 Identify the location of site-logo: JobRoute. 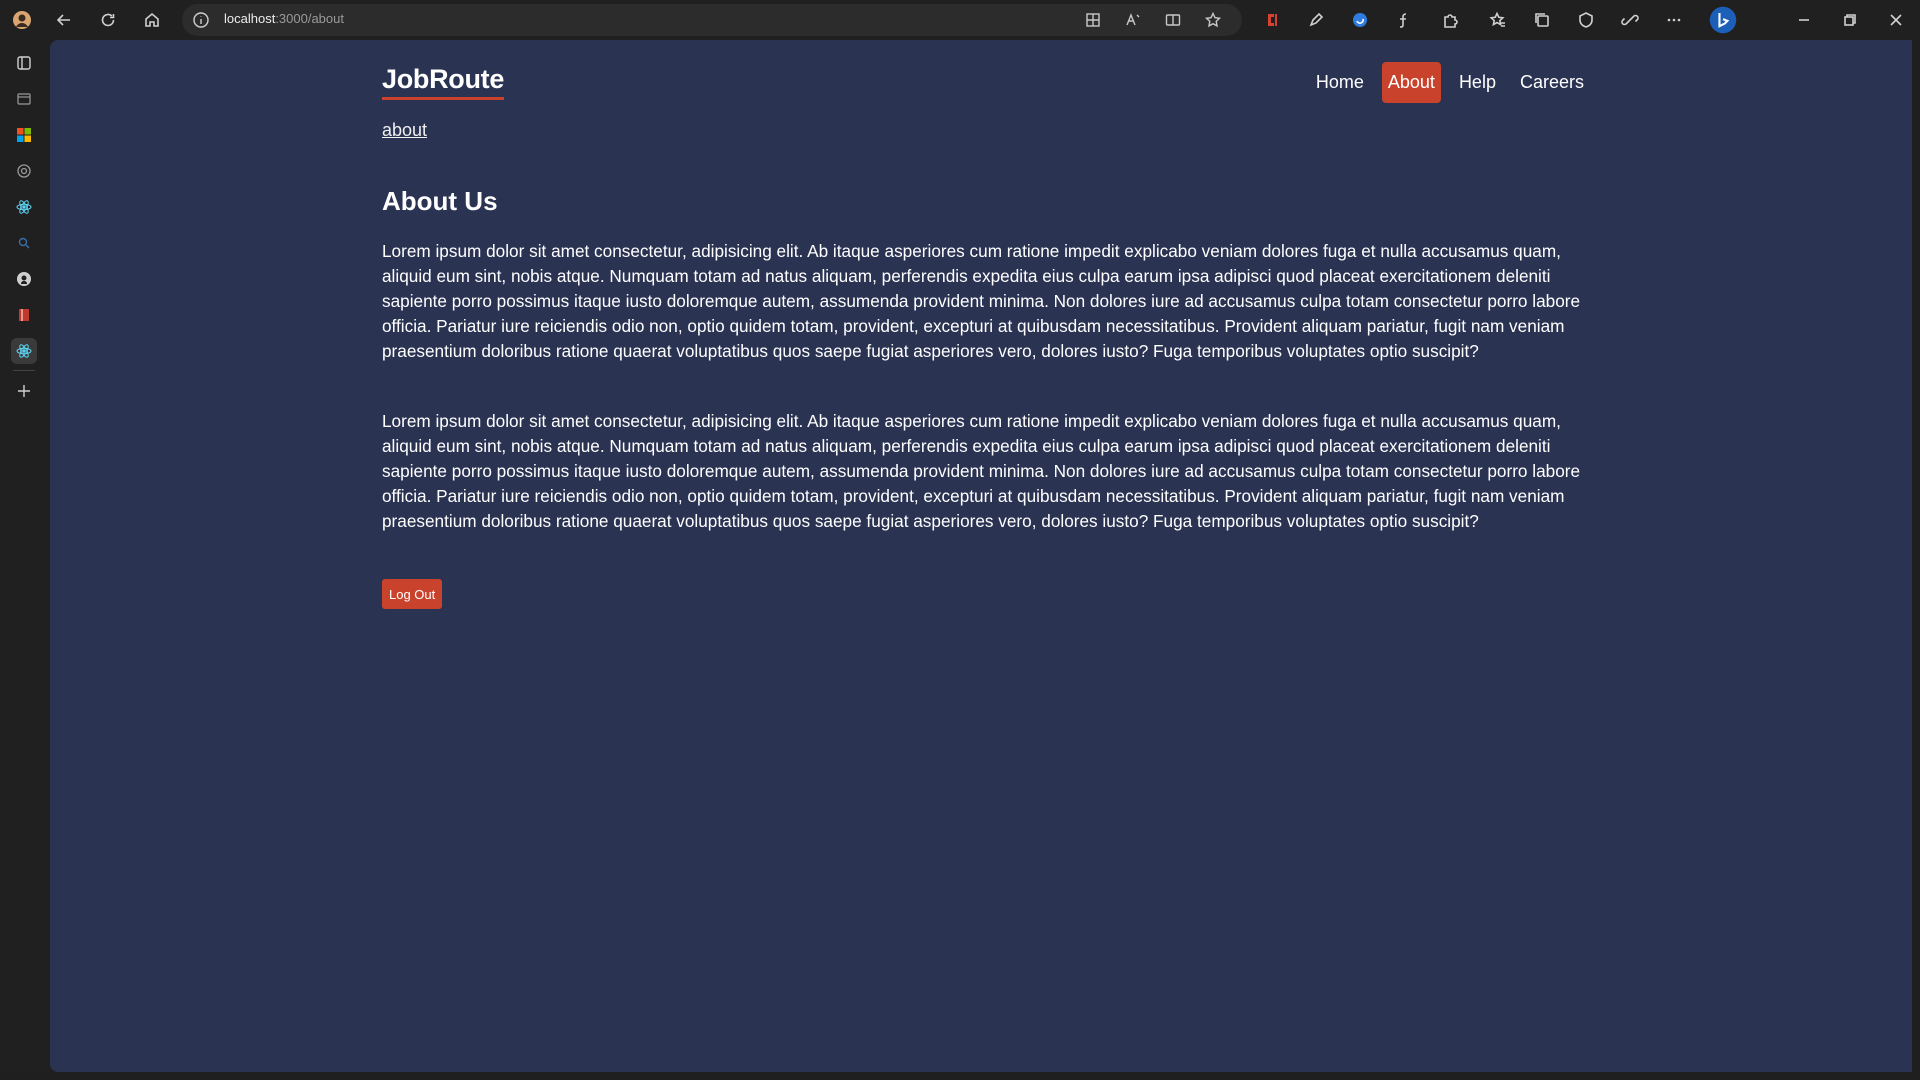
(443, 82).